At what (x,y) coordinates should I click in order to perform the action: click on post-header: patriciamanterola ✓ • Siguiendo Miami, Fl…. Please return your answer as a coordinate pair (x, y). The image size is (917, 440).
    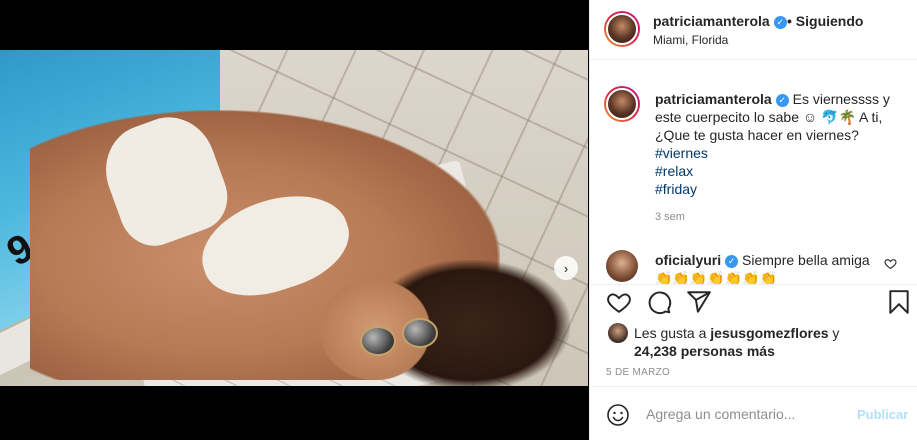
    Looking at the image, I should click on (753, 30).